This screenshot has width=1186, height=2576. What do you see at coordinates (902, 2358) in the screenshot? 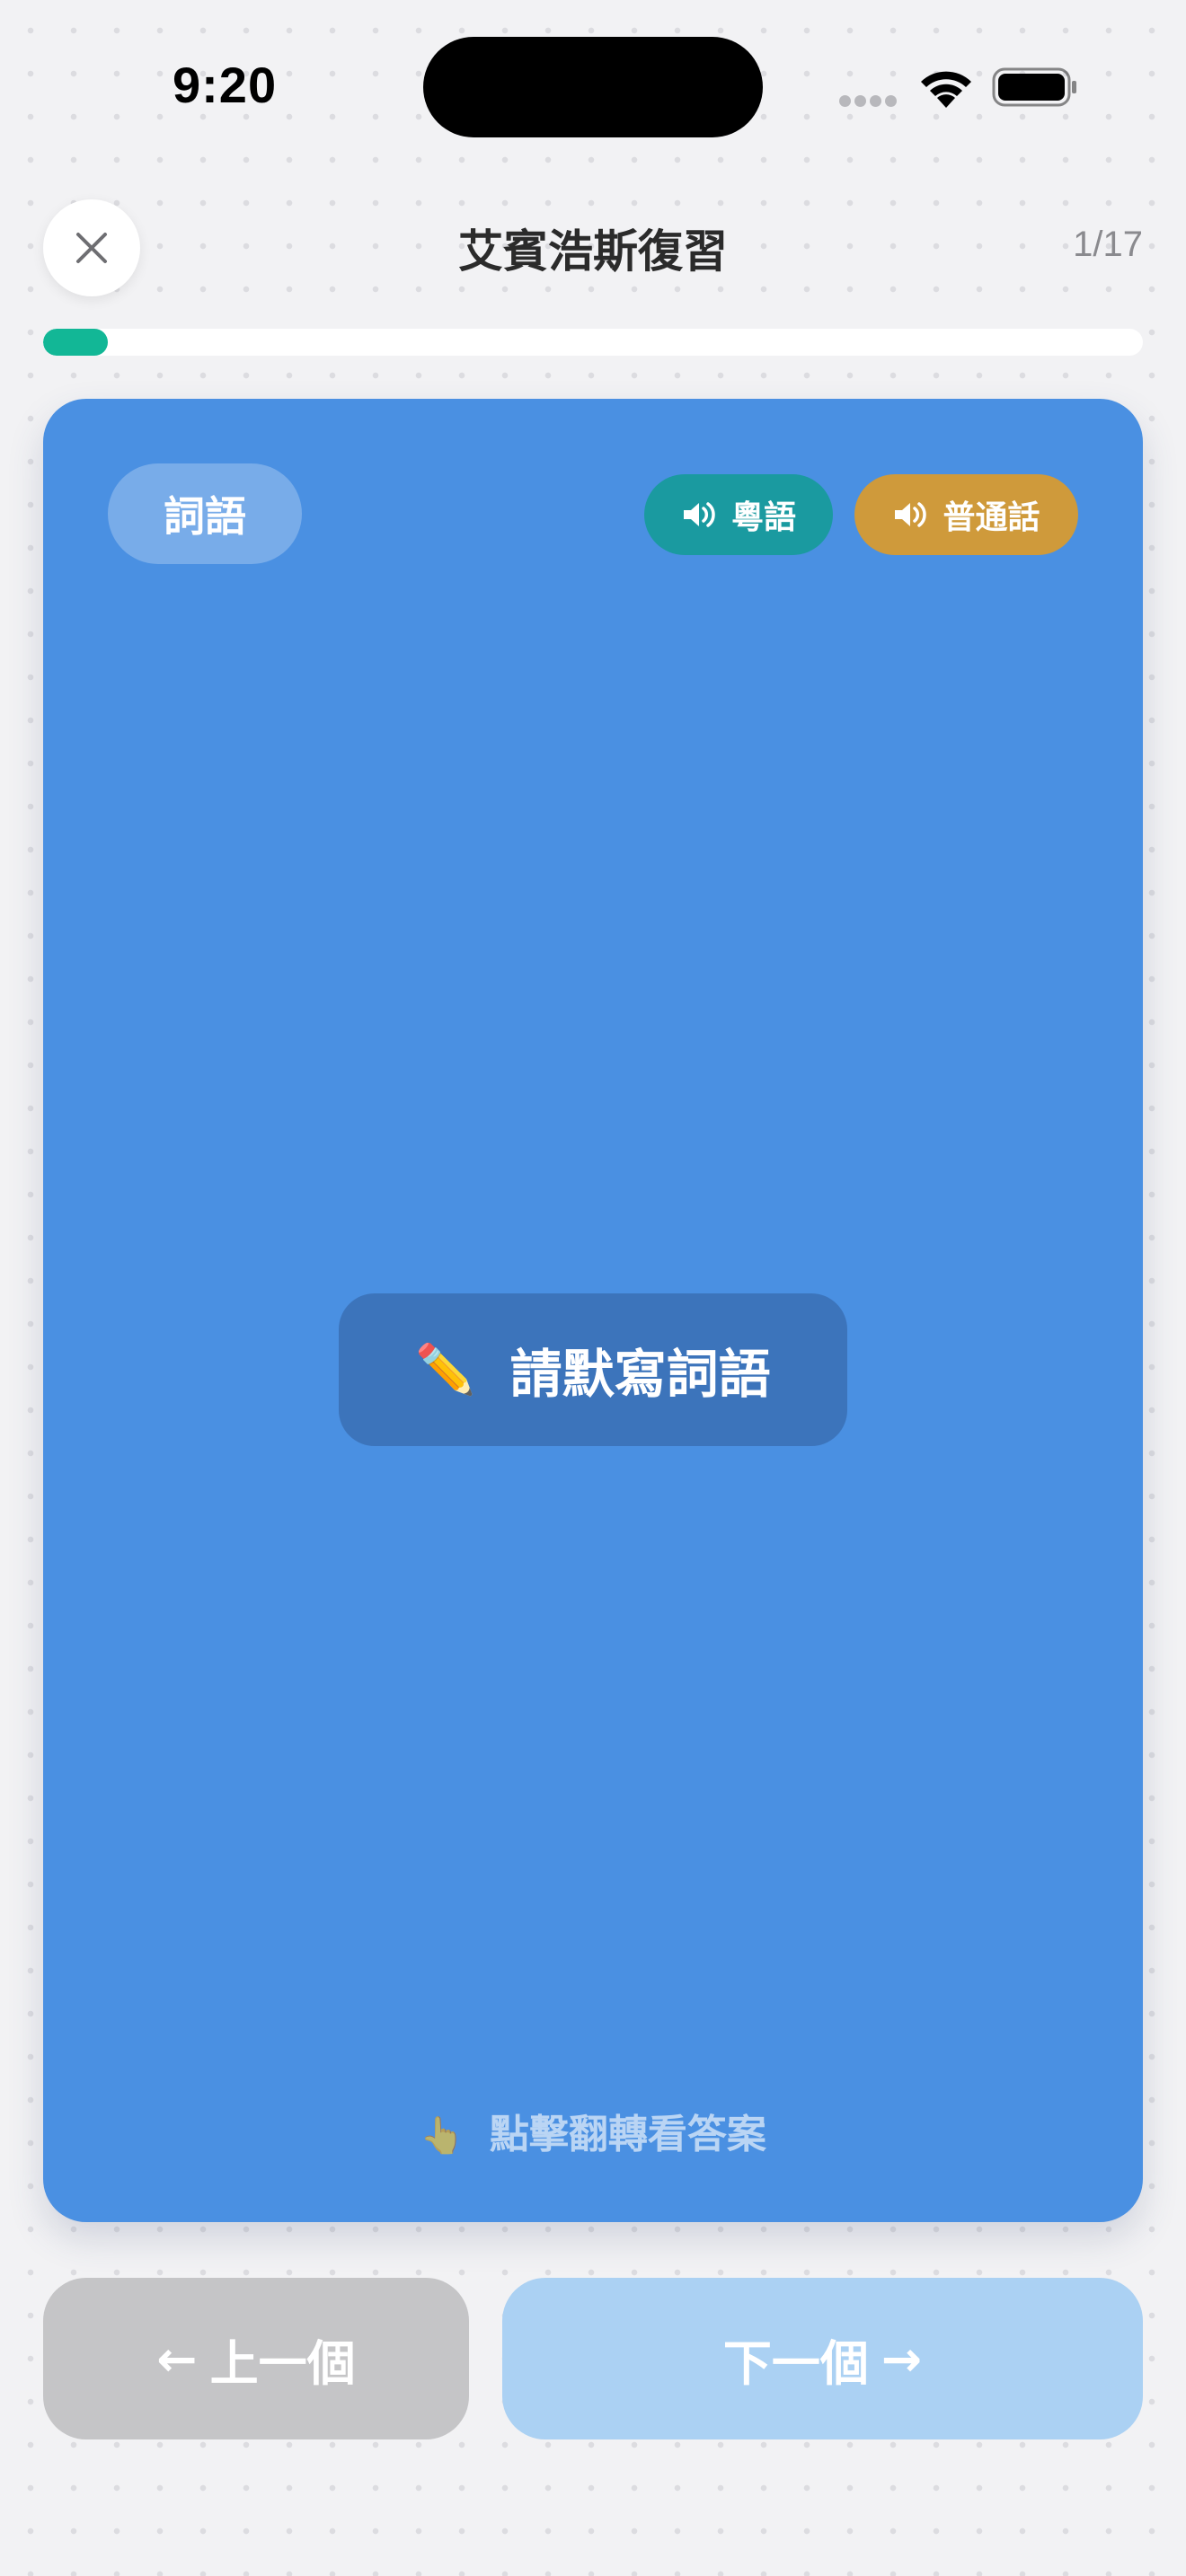
I see `arrow-right-icon: →` at bounding box center [902, 2358].